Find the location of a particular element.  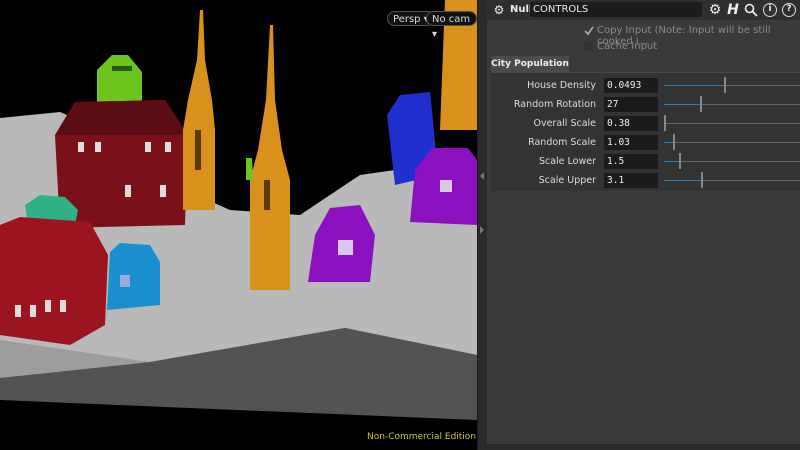

param-label: Random Scale is located at coordinates (562, 142).